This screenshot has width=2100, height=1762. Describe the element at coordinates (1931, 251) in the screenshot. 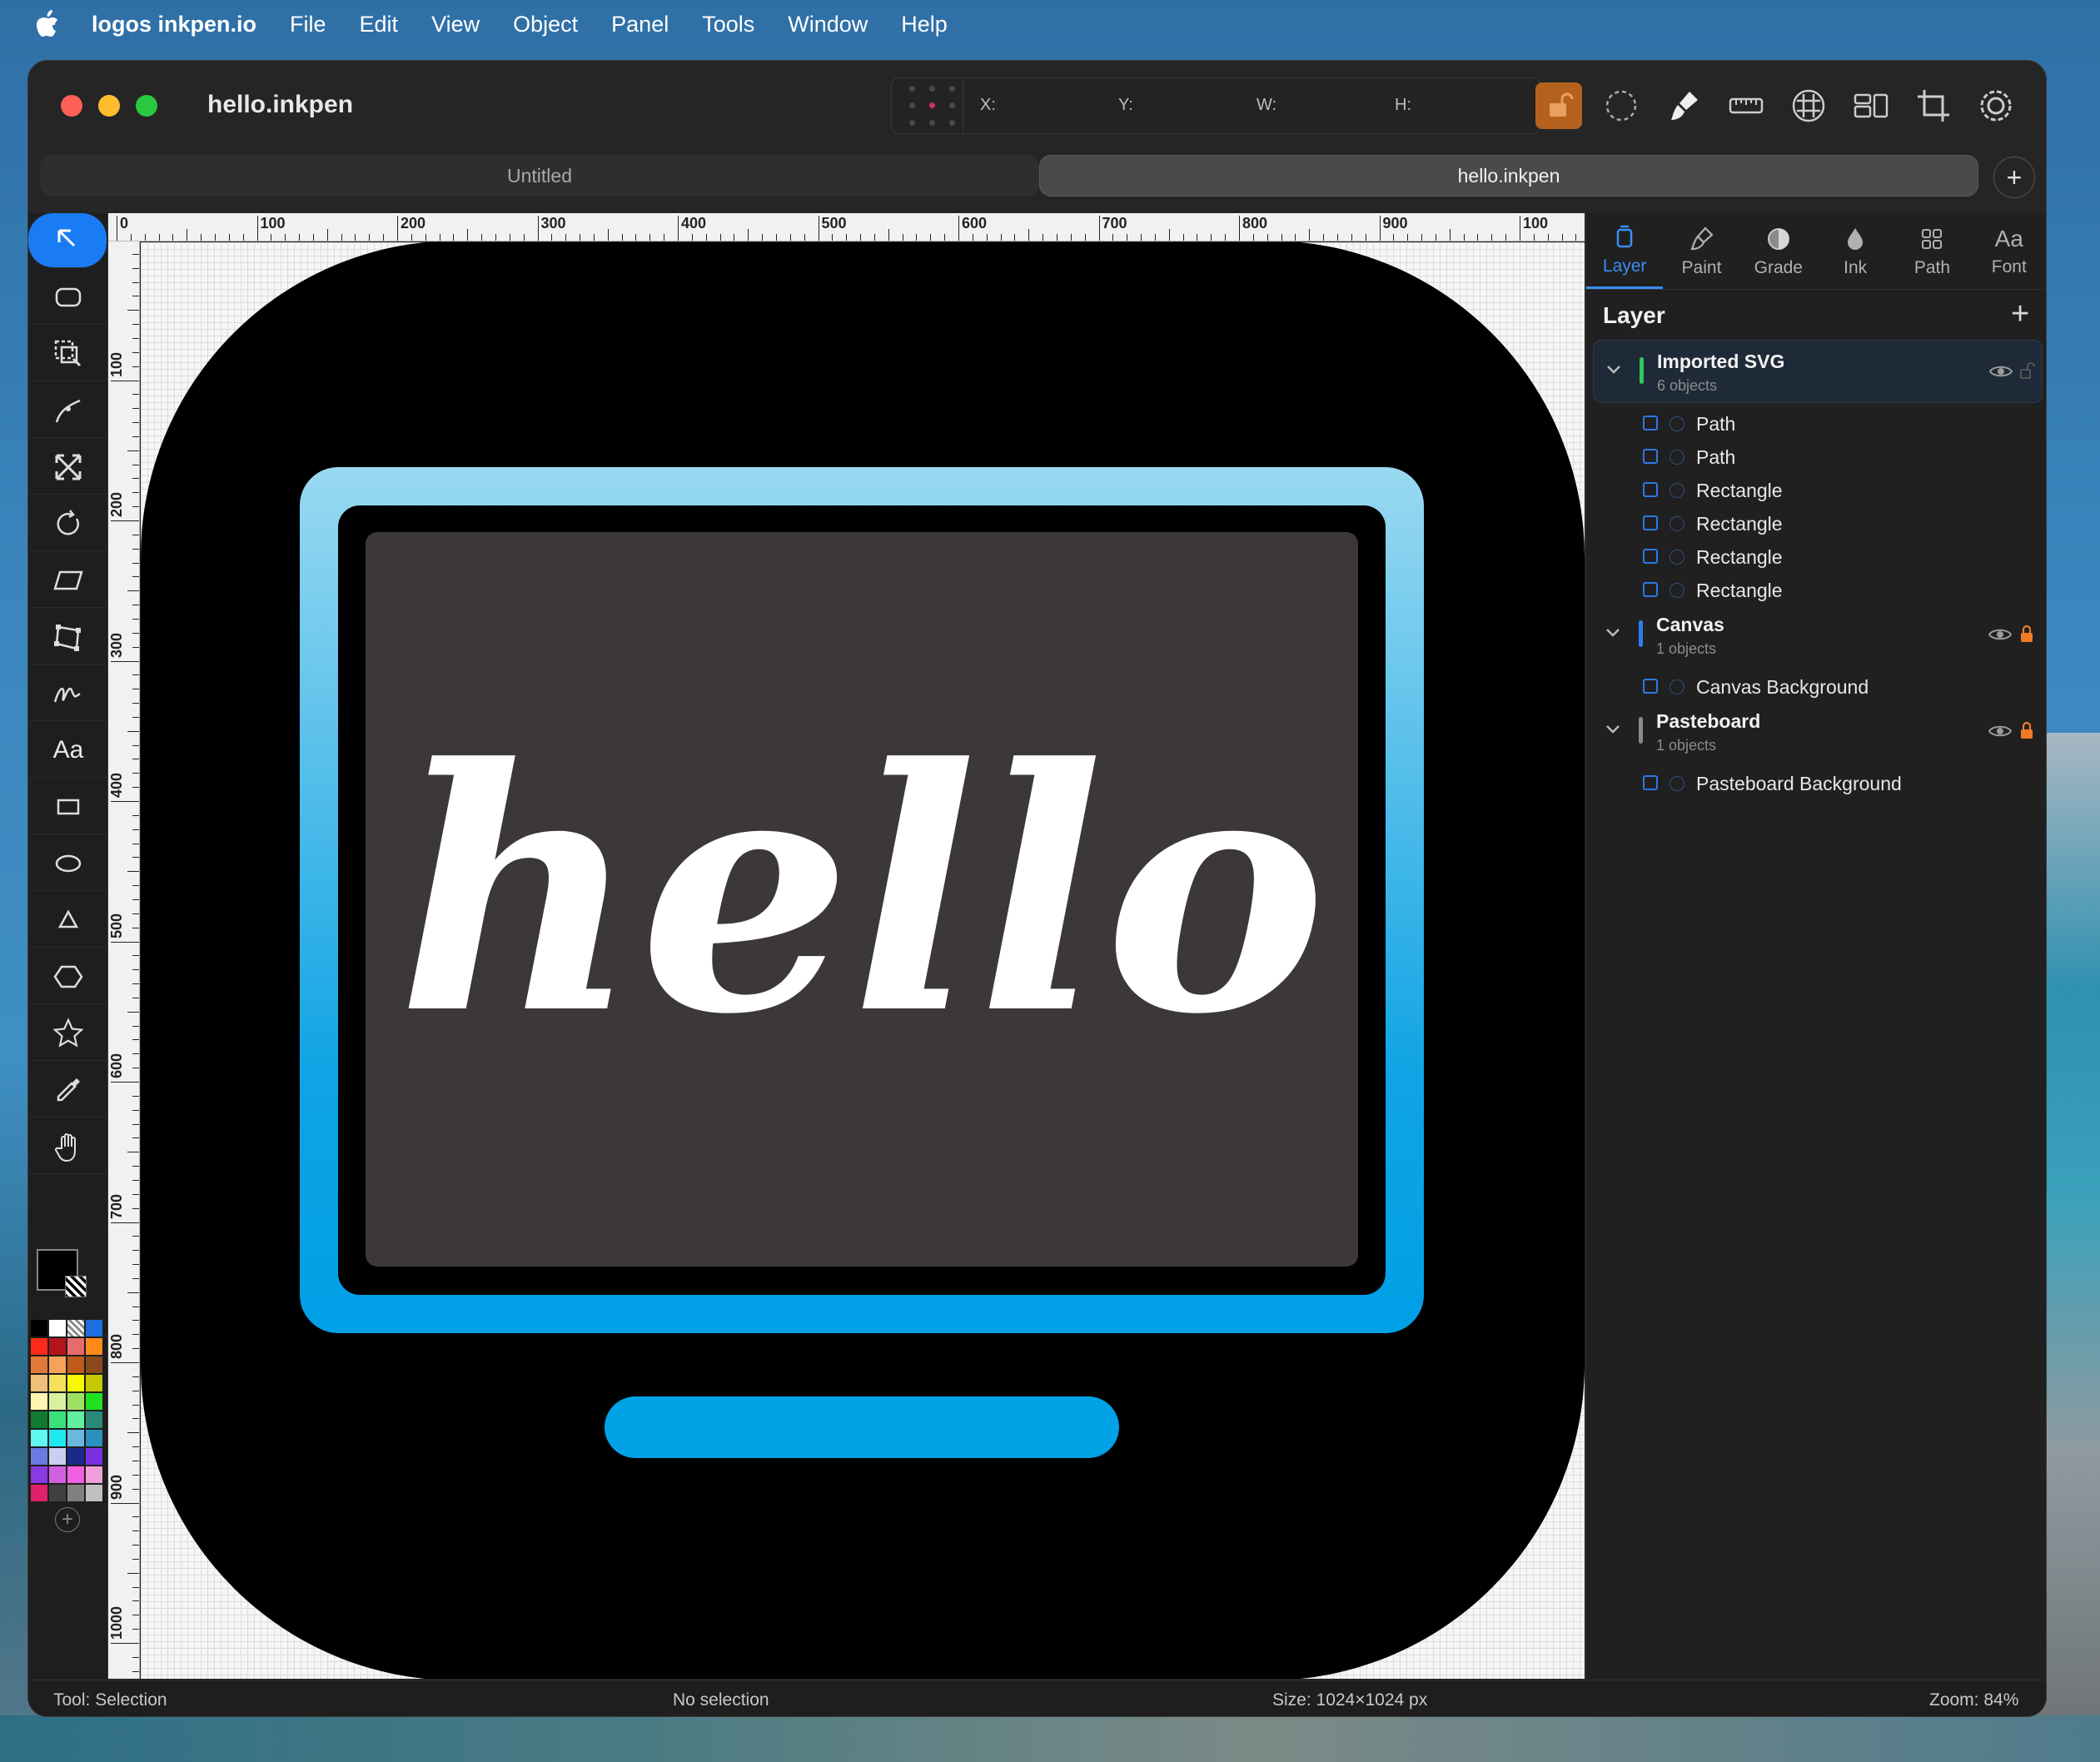

I see `tab-path: Path` at that location.